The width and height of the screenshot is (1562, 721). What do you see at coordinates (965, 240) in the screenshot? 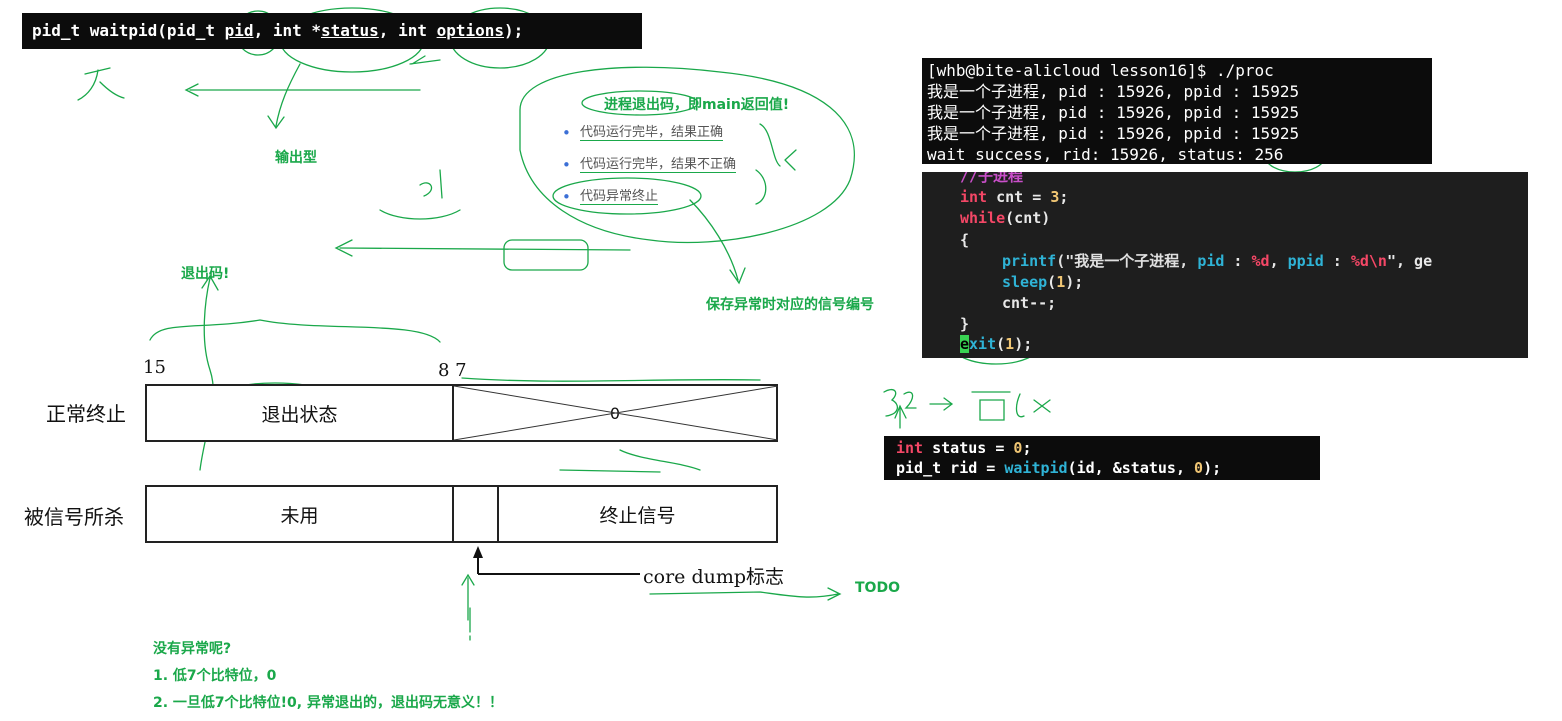
I see `code-line: {` at bounding box center [965, 240].